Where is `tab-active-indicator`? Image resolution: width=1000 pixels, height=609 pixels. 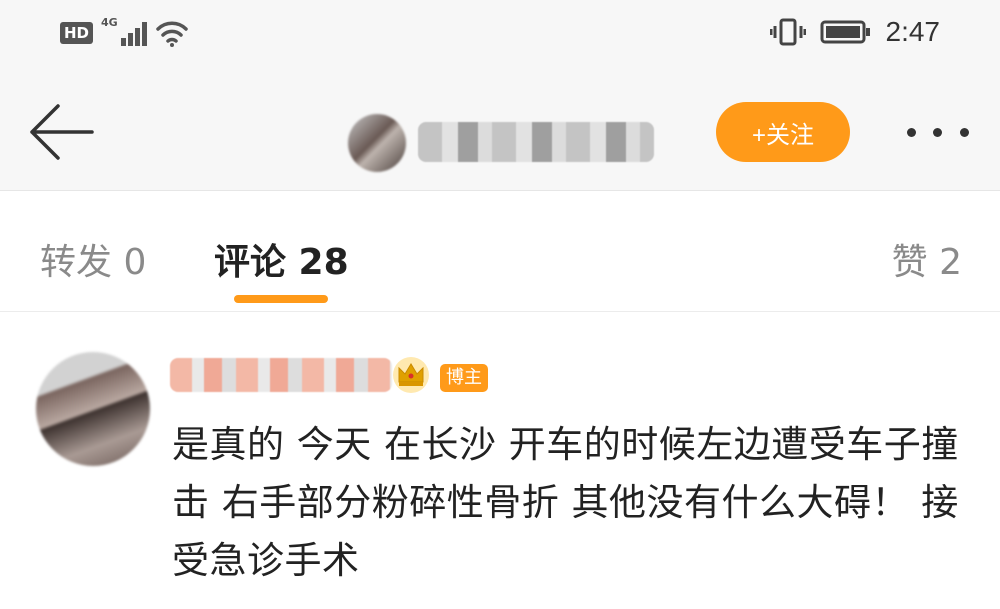 tab-active-indicator is located at coordinates (281, 299).